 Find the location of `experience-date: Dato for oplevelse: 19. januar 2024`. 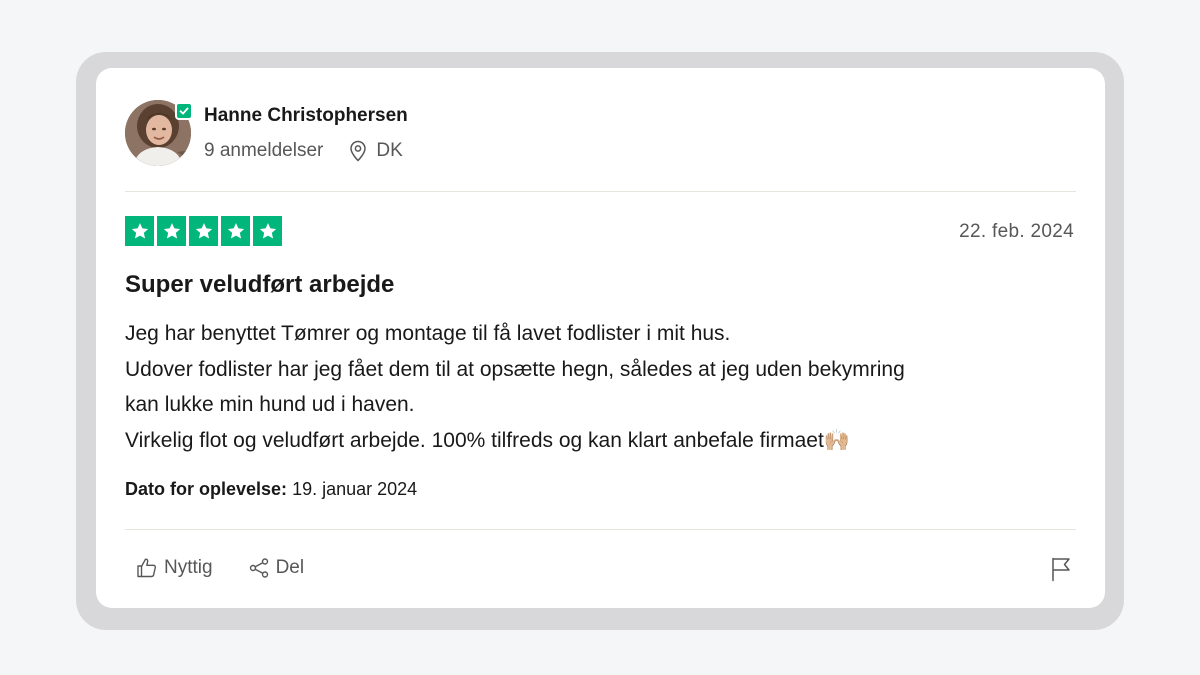

experience-date: Dato for oplevelse: 19. januar 2024 is located at coordinates (271, 489).